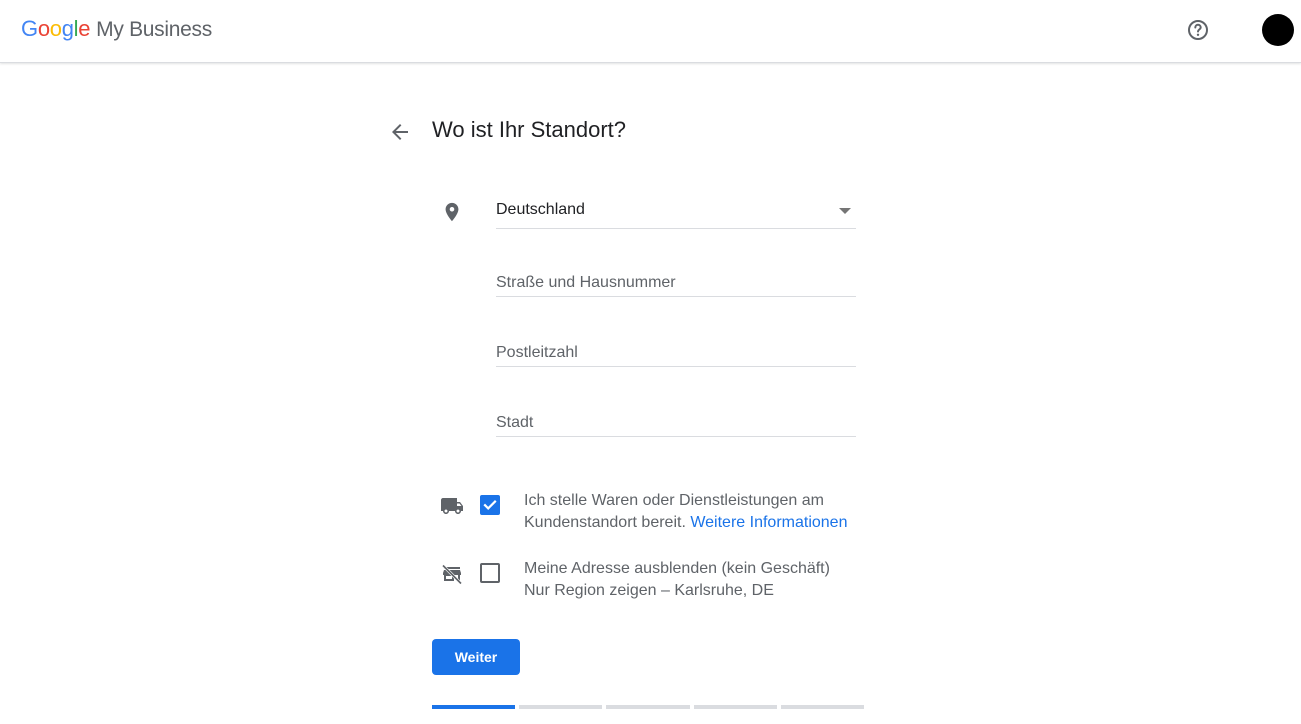  I want to click on country-value: Deutschland, so click(540, 209).